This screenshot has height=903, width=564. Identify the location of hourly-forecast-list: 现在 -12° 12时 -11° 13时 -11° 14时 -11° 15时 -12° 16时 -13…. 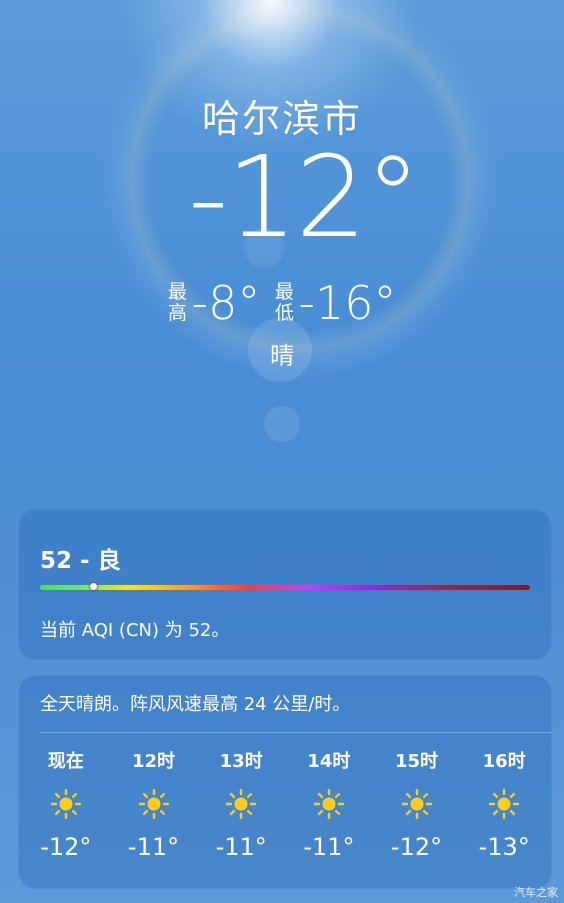
(285, 805).